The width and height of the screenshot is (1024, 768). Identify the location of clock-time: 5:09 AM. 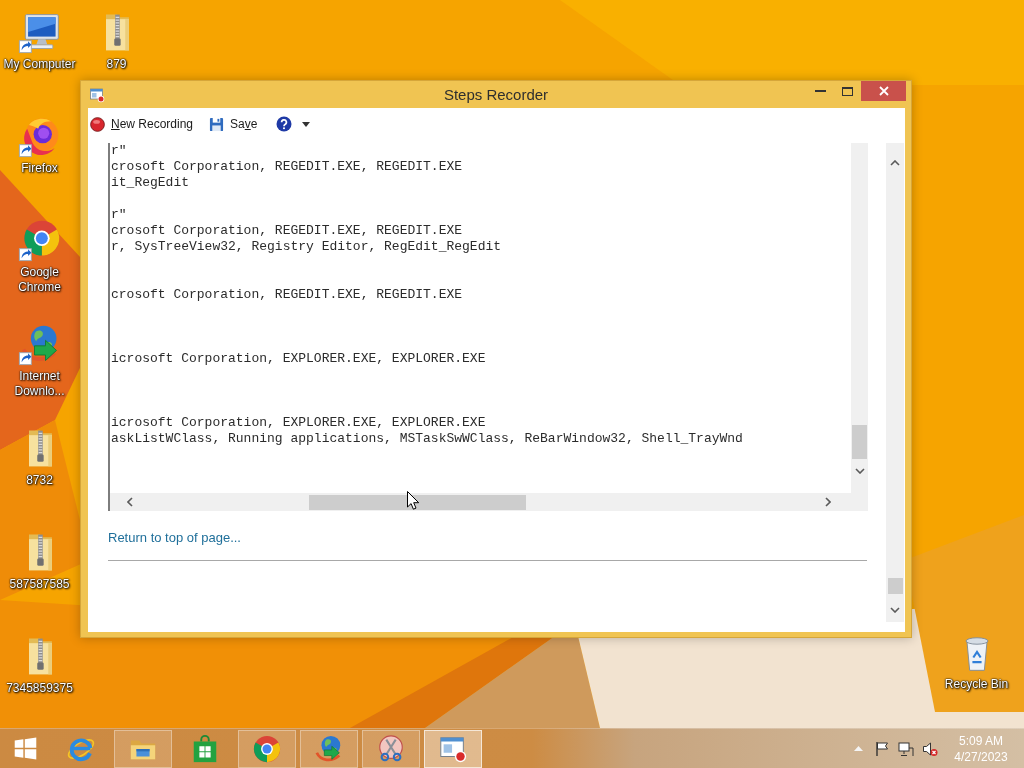
(981, 740).